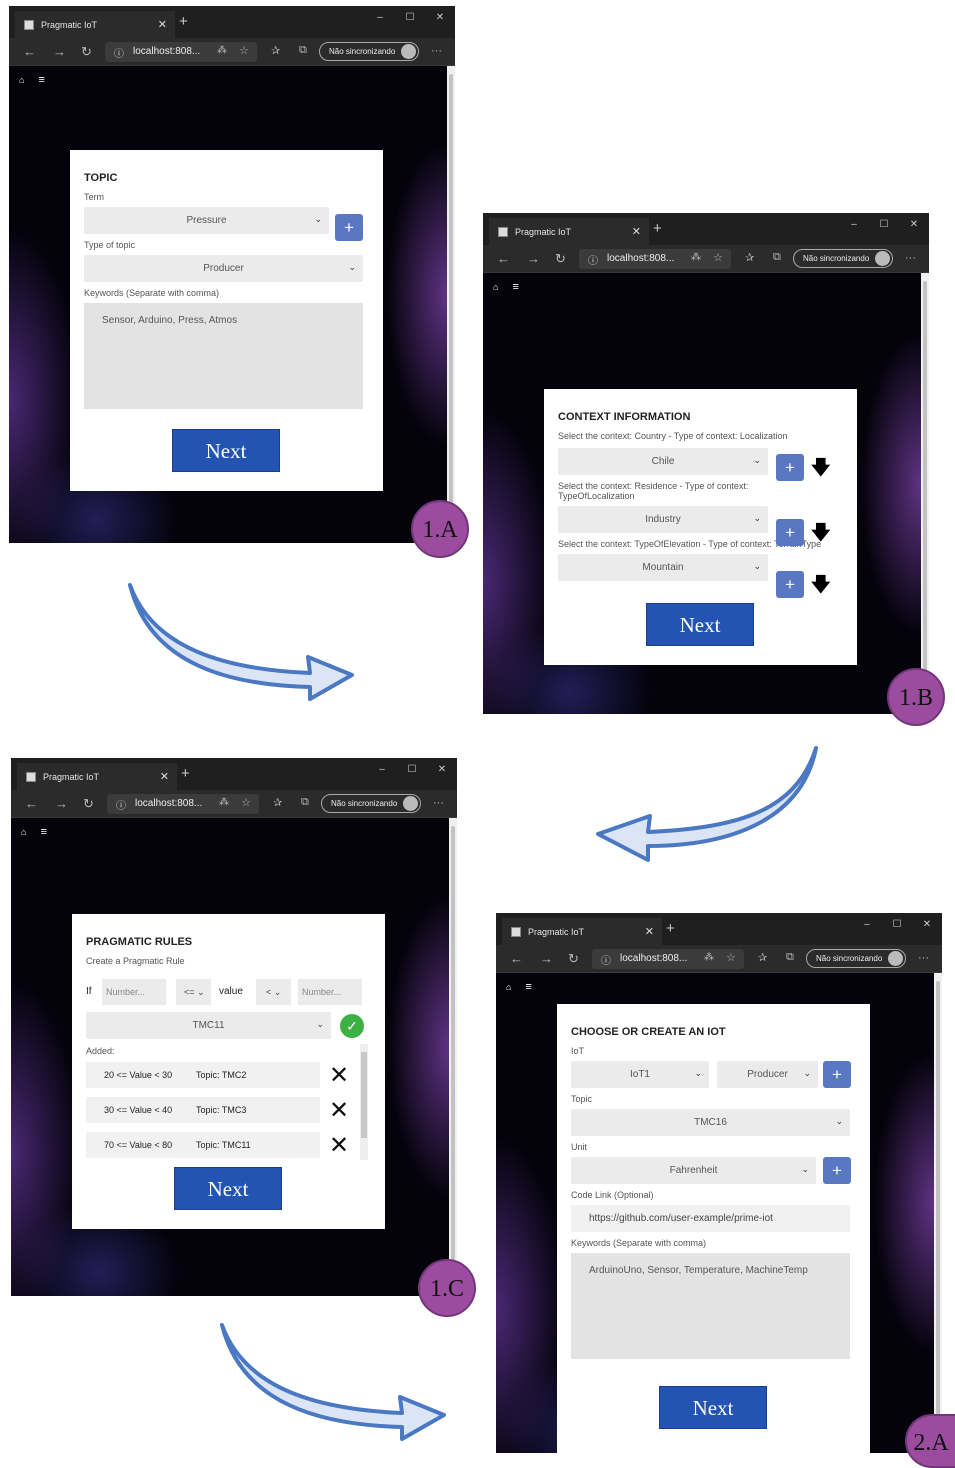  I want to click on rules-scrollbar, so click(364, 1102).